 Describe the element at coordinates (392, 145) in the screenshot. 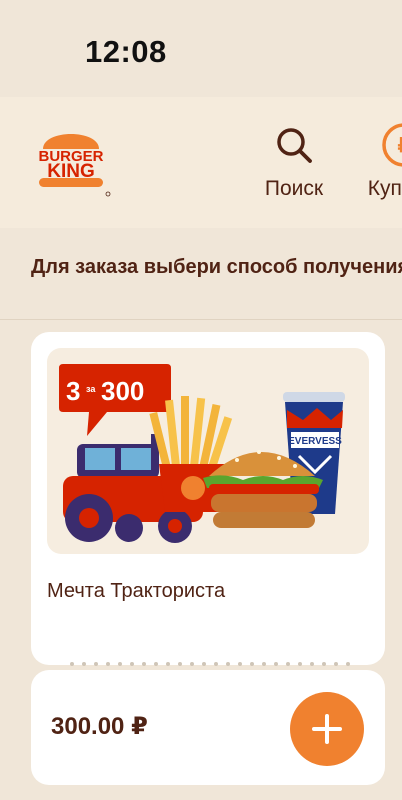

I see `coupon-icon: ₽` at that location.